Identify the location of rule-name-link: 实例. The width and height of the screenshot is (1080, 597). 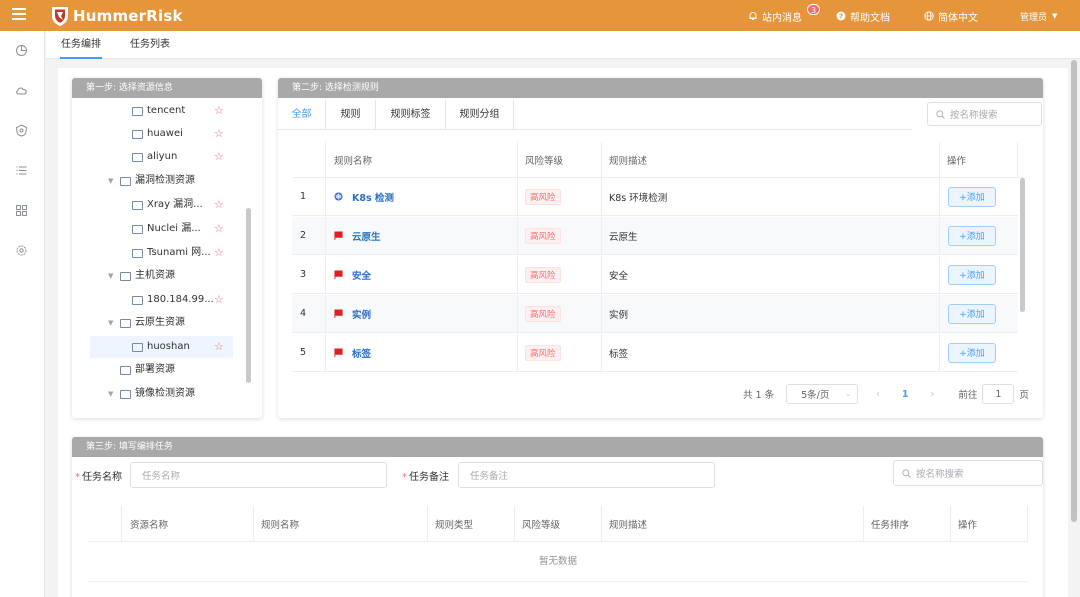
(352, 314).